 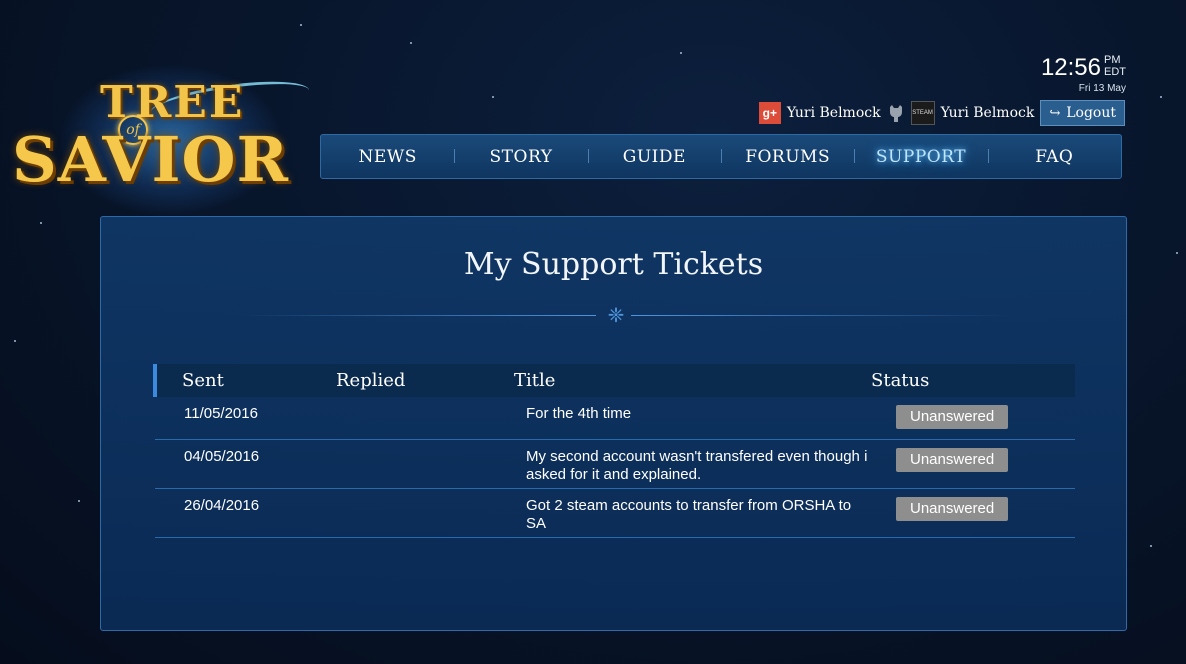 I want to click on column-header-title: Title, so click(x=535, y=380).